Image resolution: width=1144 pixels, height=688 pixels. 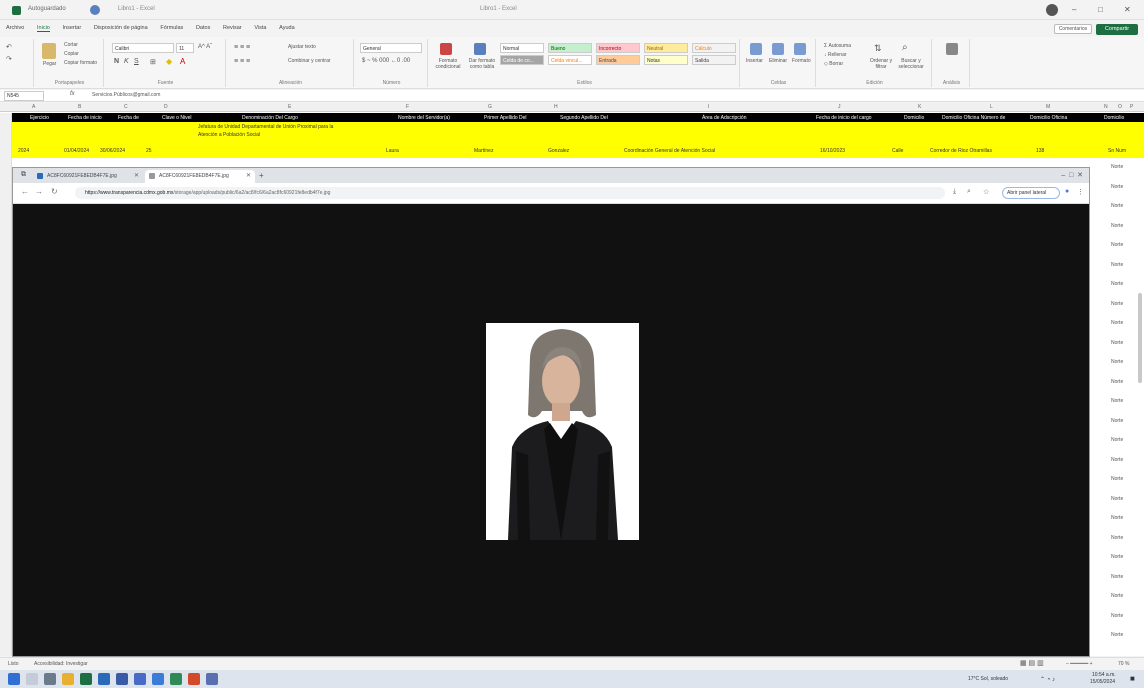 I want to click on tab-help: Ayuda, so click(x=287, y=28).